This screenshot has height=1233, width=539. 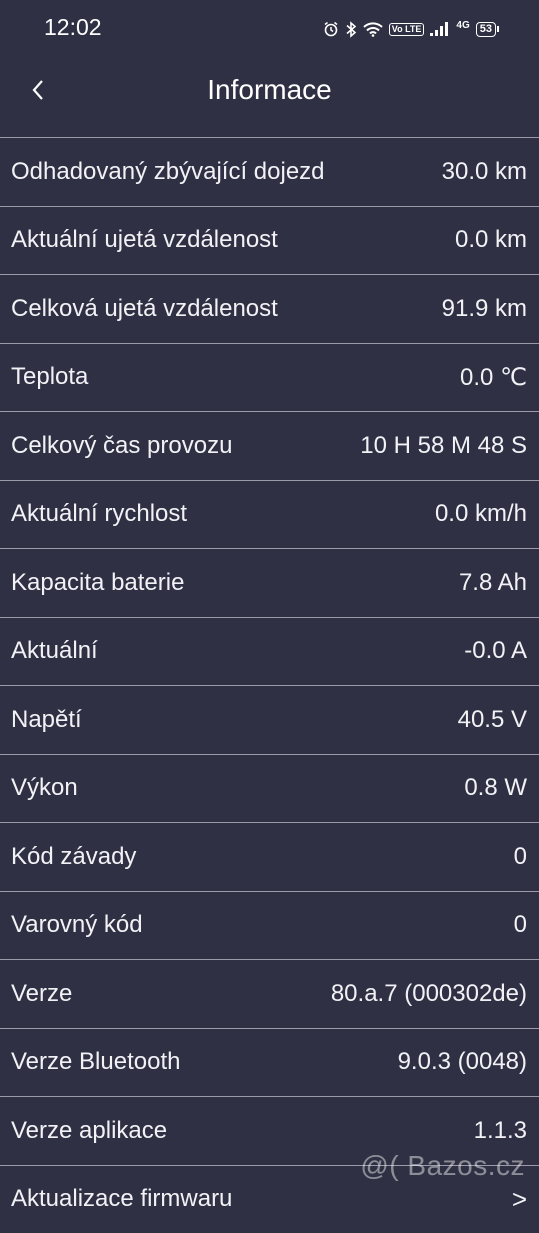 What do you see at coordinates (351, 29) in the screenshot?
I see `bluetooth-icon` at bounding box center [351, 29].